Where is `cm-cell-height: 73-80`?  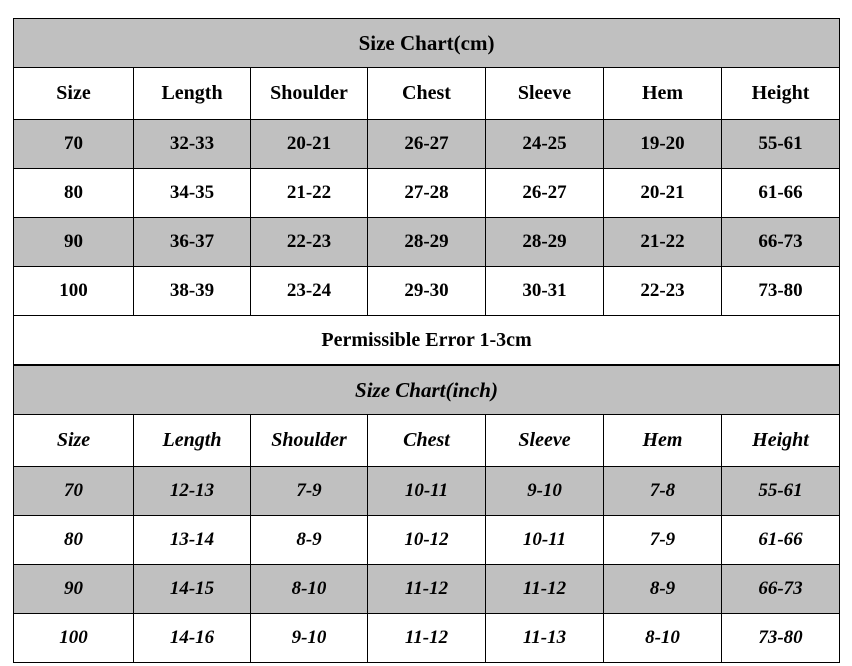 cm-cell-height: 73-80 is located at coordinates (780, 291).